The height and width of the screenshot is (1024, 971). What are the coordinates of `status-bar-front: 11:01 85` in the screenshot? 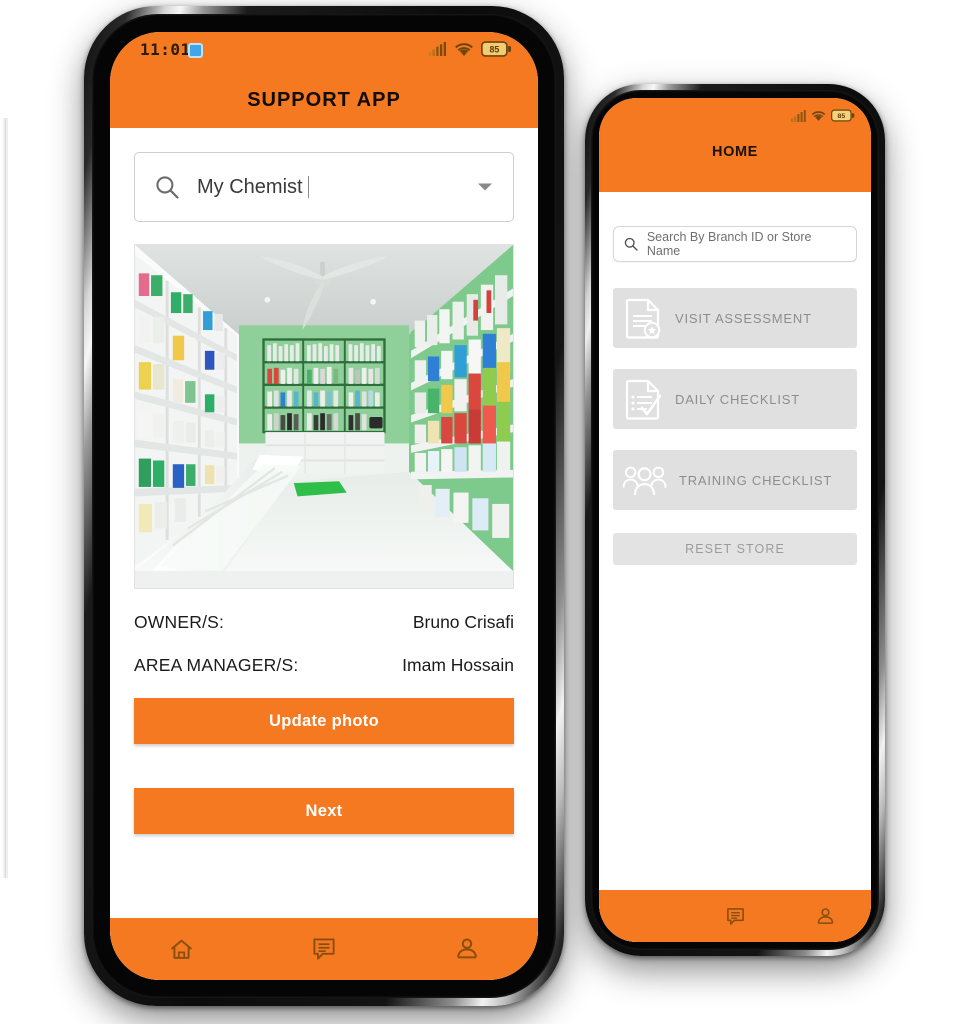 It's located at (324, 52).